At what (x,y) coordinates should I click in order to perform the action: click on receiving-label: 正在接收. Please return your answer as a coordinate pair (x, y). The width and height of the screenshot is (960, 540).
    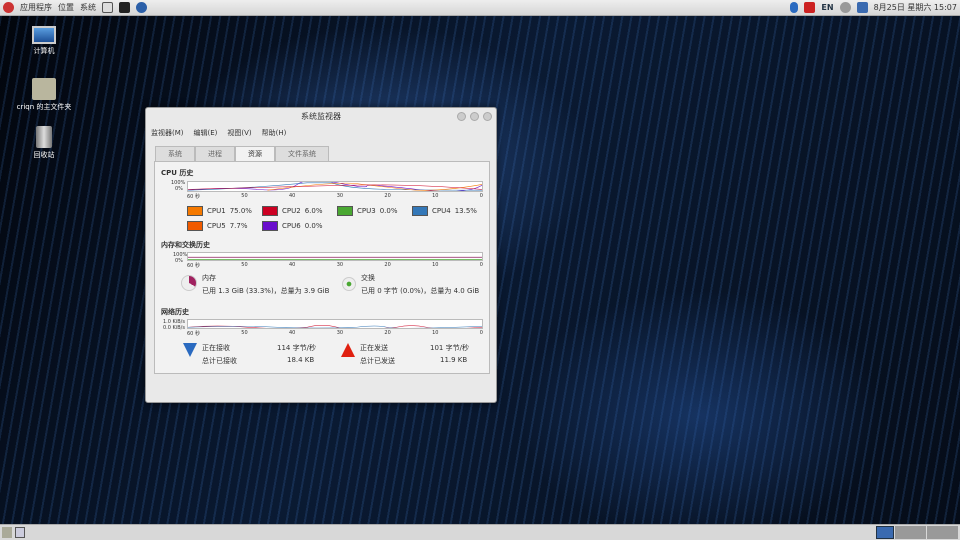
    Looking at the image, I should click on (216, 348).